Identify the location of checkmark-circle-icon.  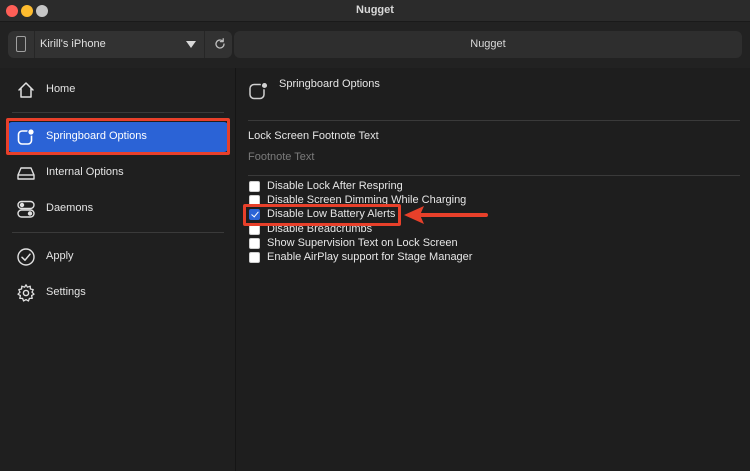
(26, 257).